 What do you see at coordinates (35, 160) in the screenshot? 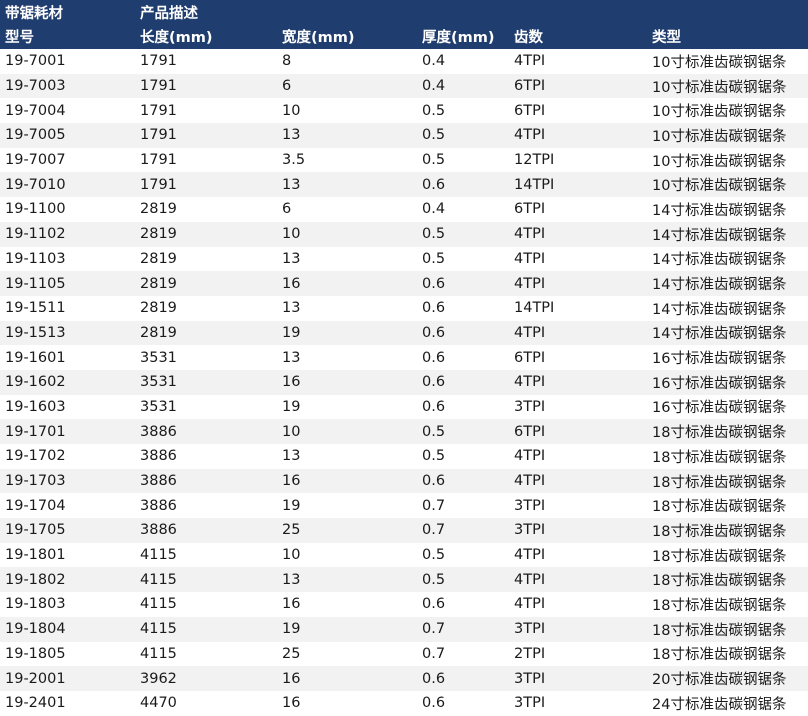
I see `cell-model: 19-7007` at bounding box center [35, 160].